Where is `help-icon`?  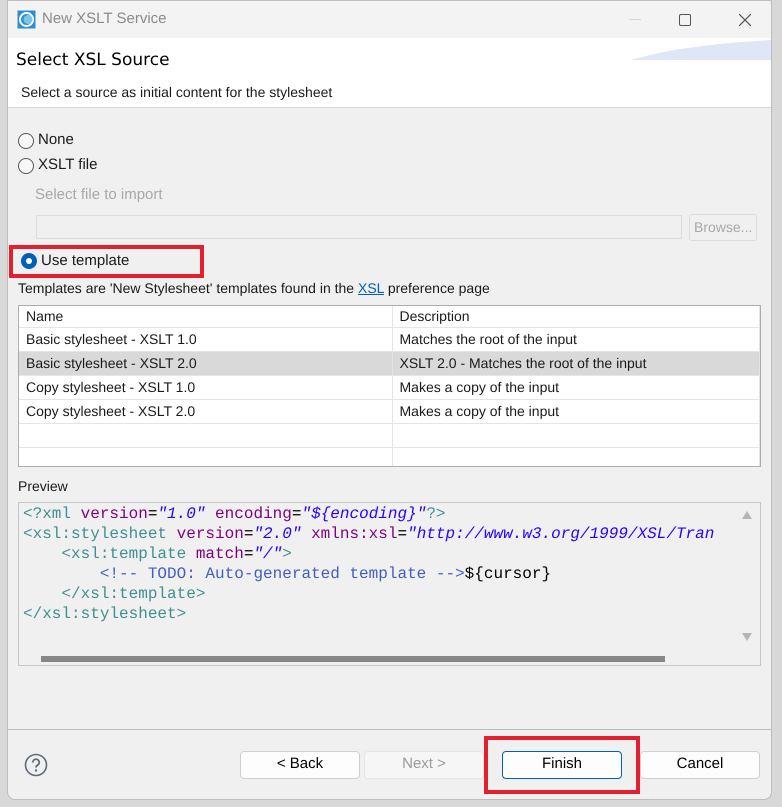
help-icon is located at coordinates (36, 764).